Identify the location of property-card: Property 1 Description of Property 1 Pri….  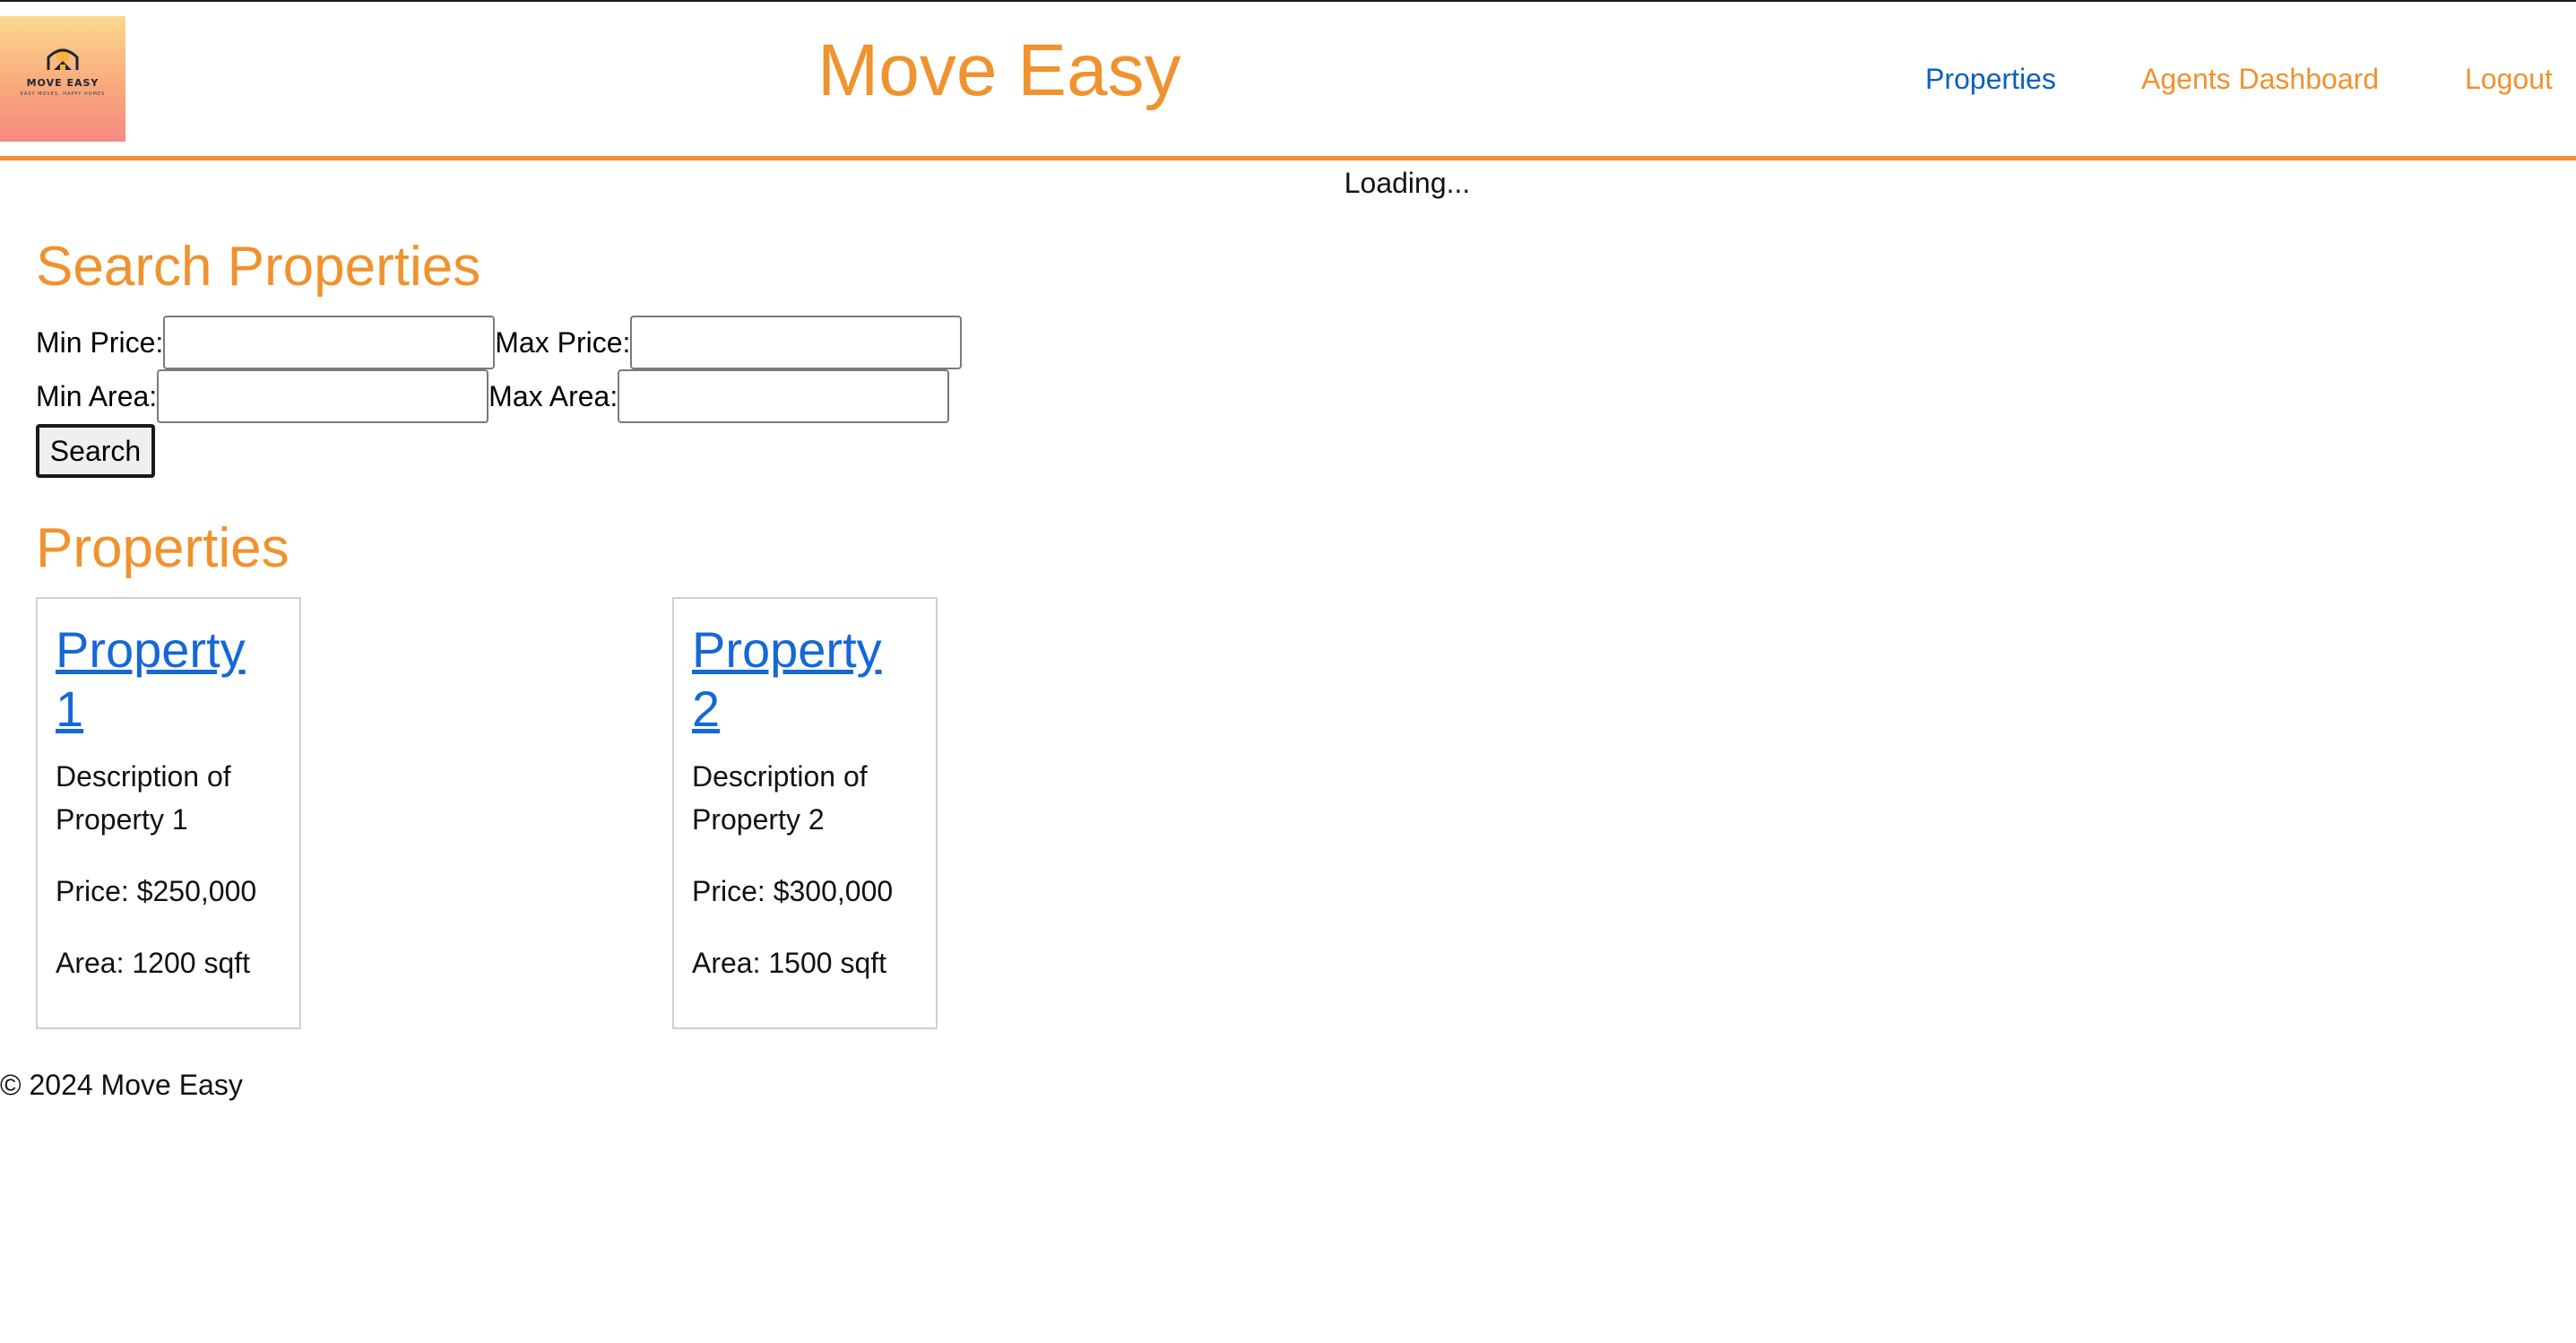
(168, 813).